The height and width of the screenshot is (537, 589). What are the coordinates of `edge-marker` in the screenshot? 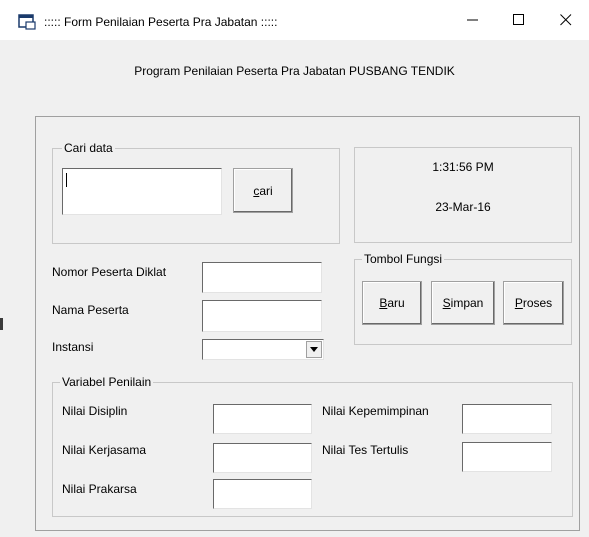 It's located at (1, 324).